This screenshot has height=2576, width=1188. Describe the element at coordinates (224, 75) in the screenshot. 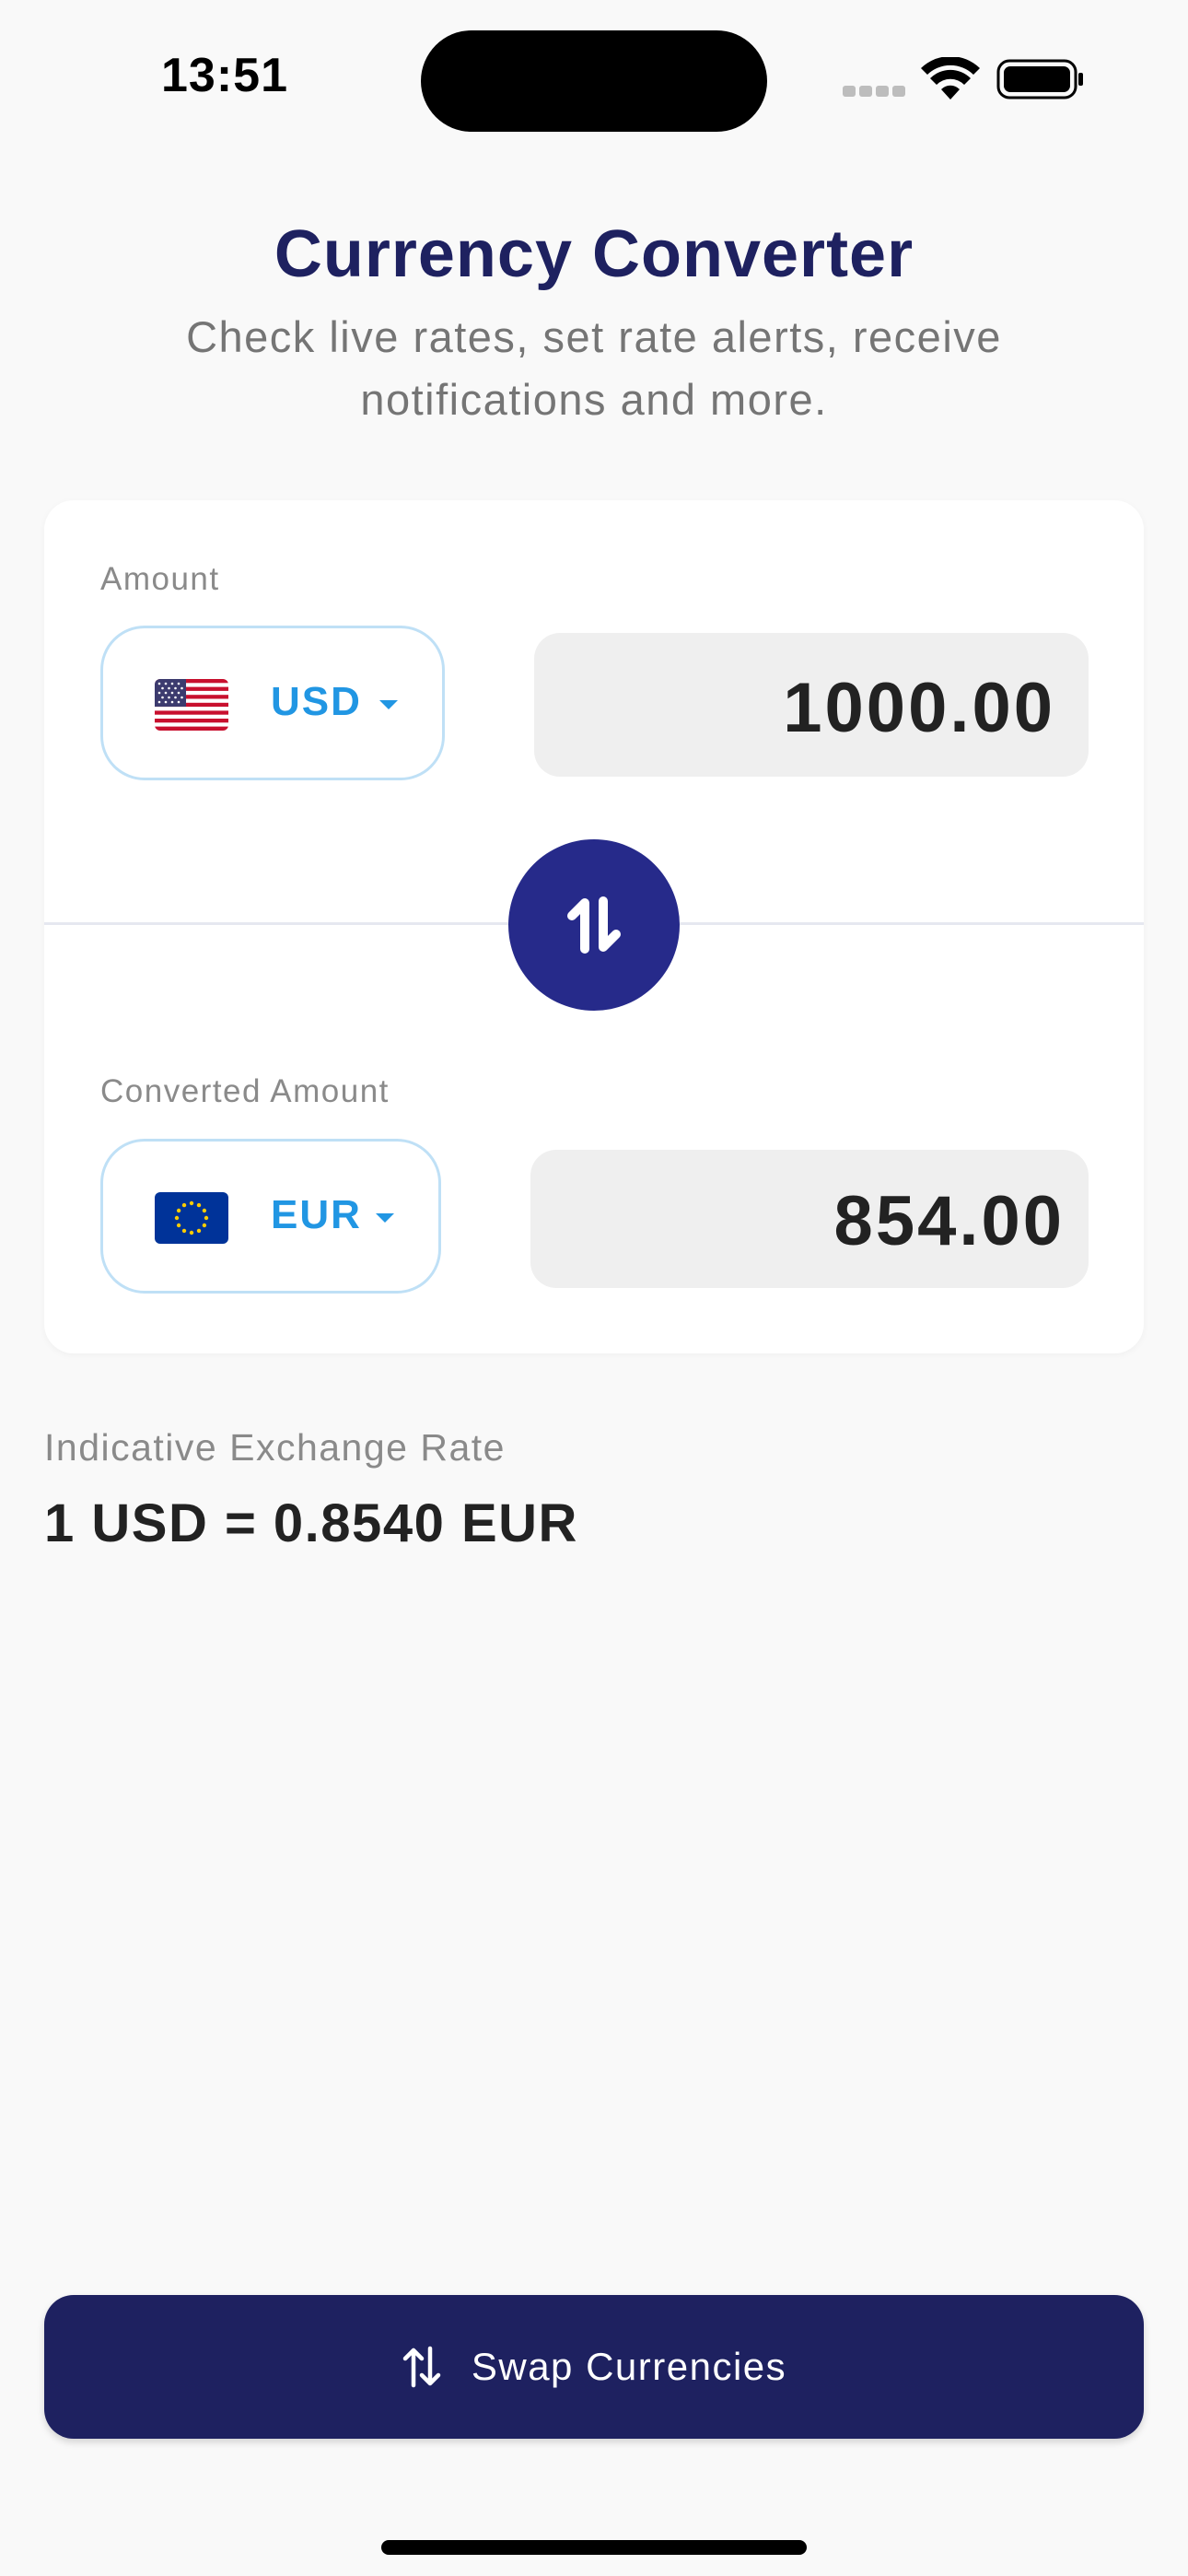

I see `status-time: 13:51` at that location.